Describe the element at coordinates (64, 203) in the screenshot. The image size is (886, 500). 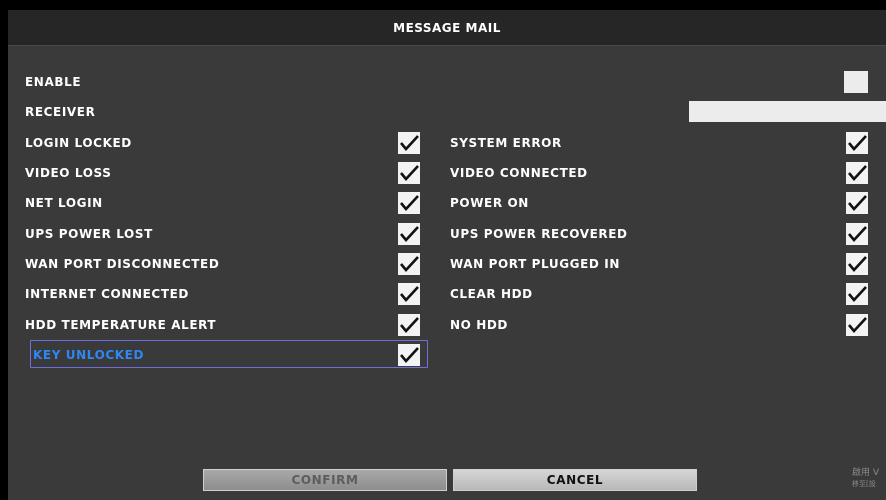
I see `event-label-net-login: NET LOGIN` at that location.